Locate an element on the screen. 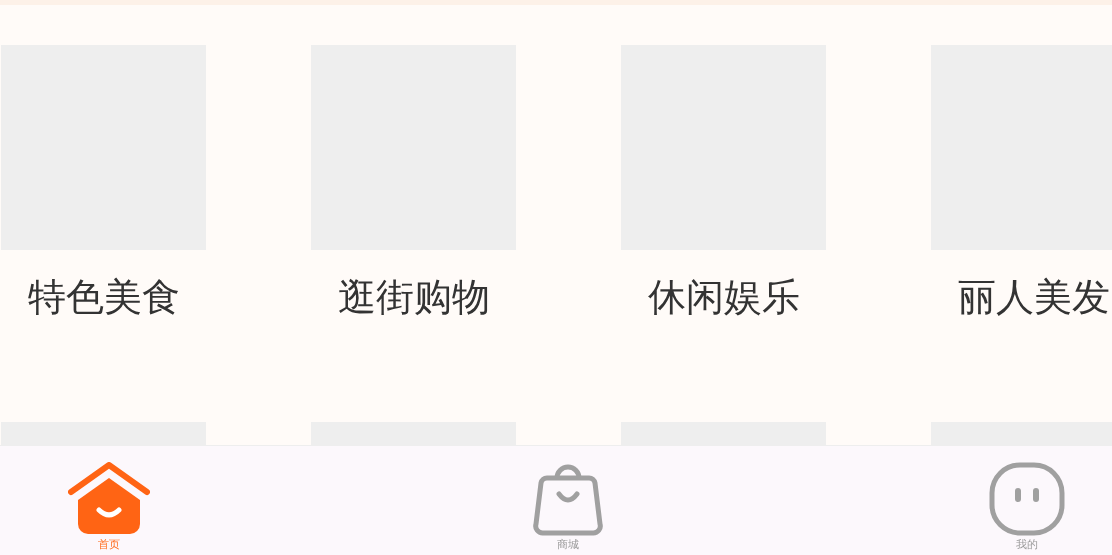 This screenshot has height=555, width=1112. category-label: 特色美食 is located at coordinates (103, 297).